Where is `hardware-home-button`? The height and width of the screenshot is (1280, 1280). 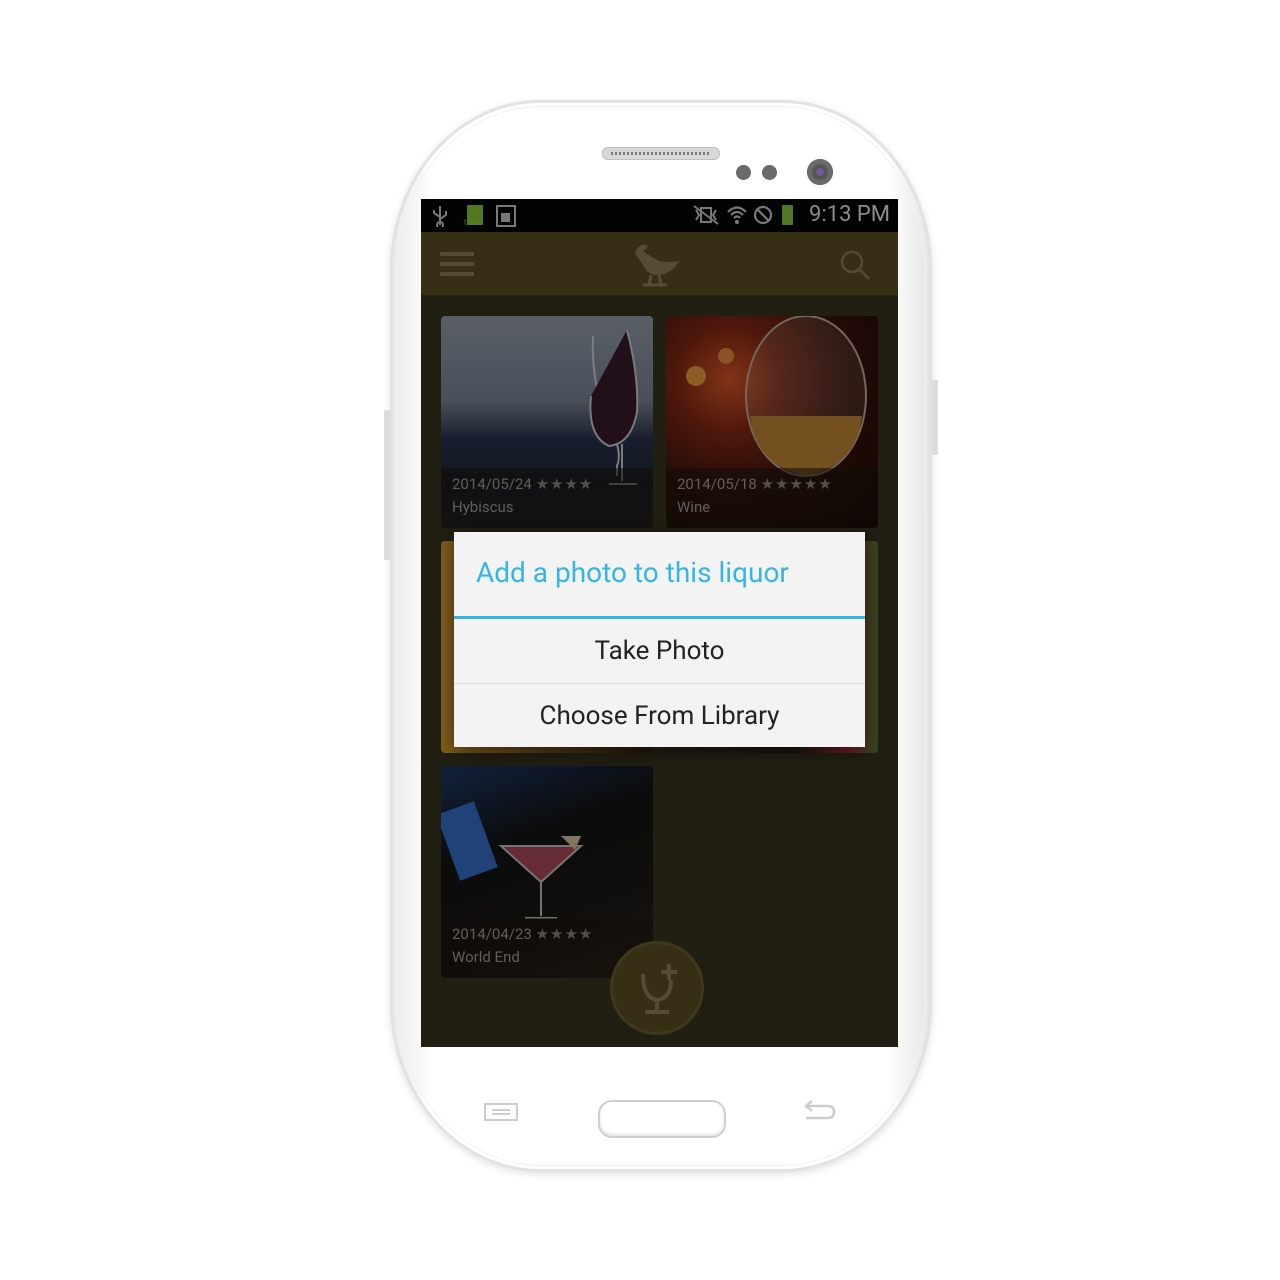 hardware-home-button is located at coordinates (662, 1119).